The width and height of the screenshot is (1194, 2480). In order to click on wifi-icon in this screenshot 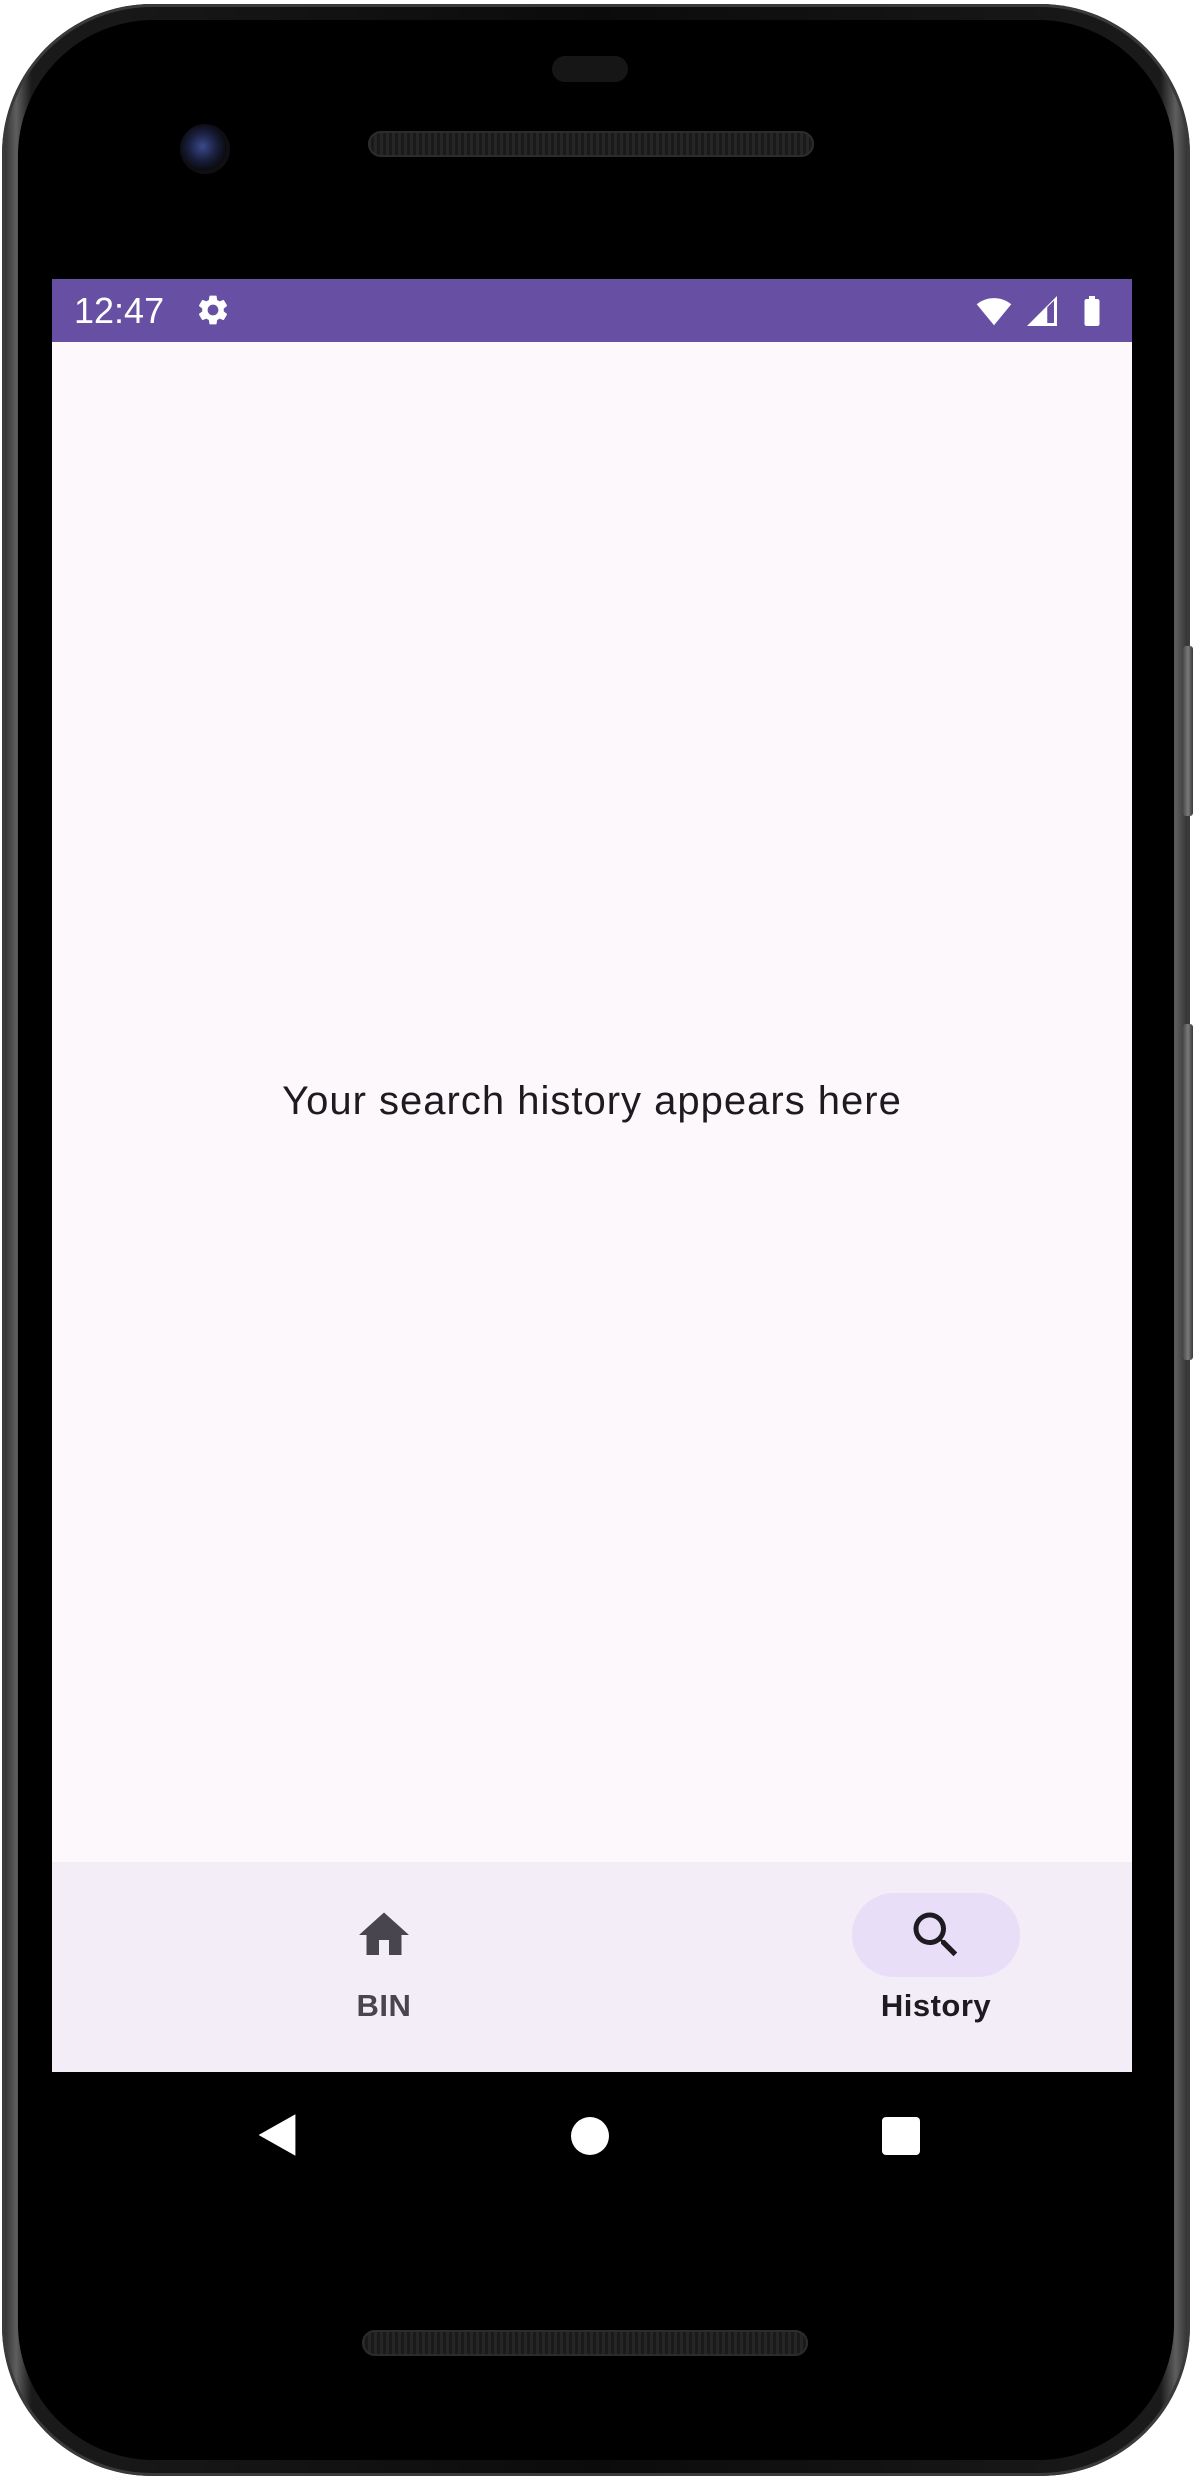, I will do `click(994, 312)`.